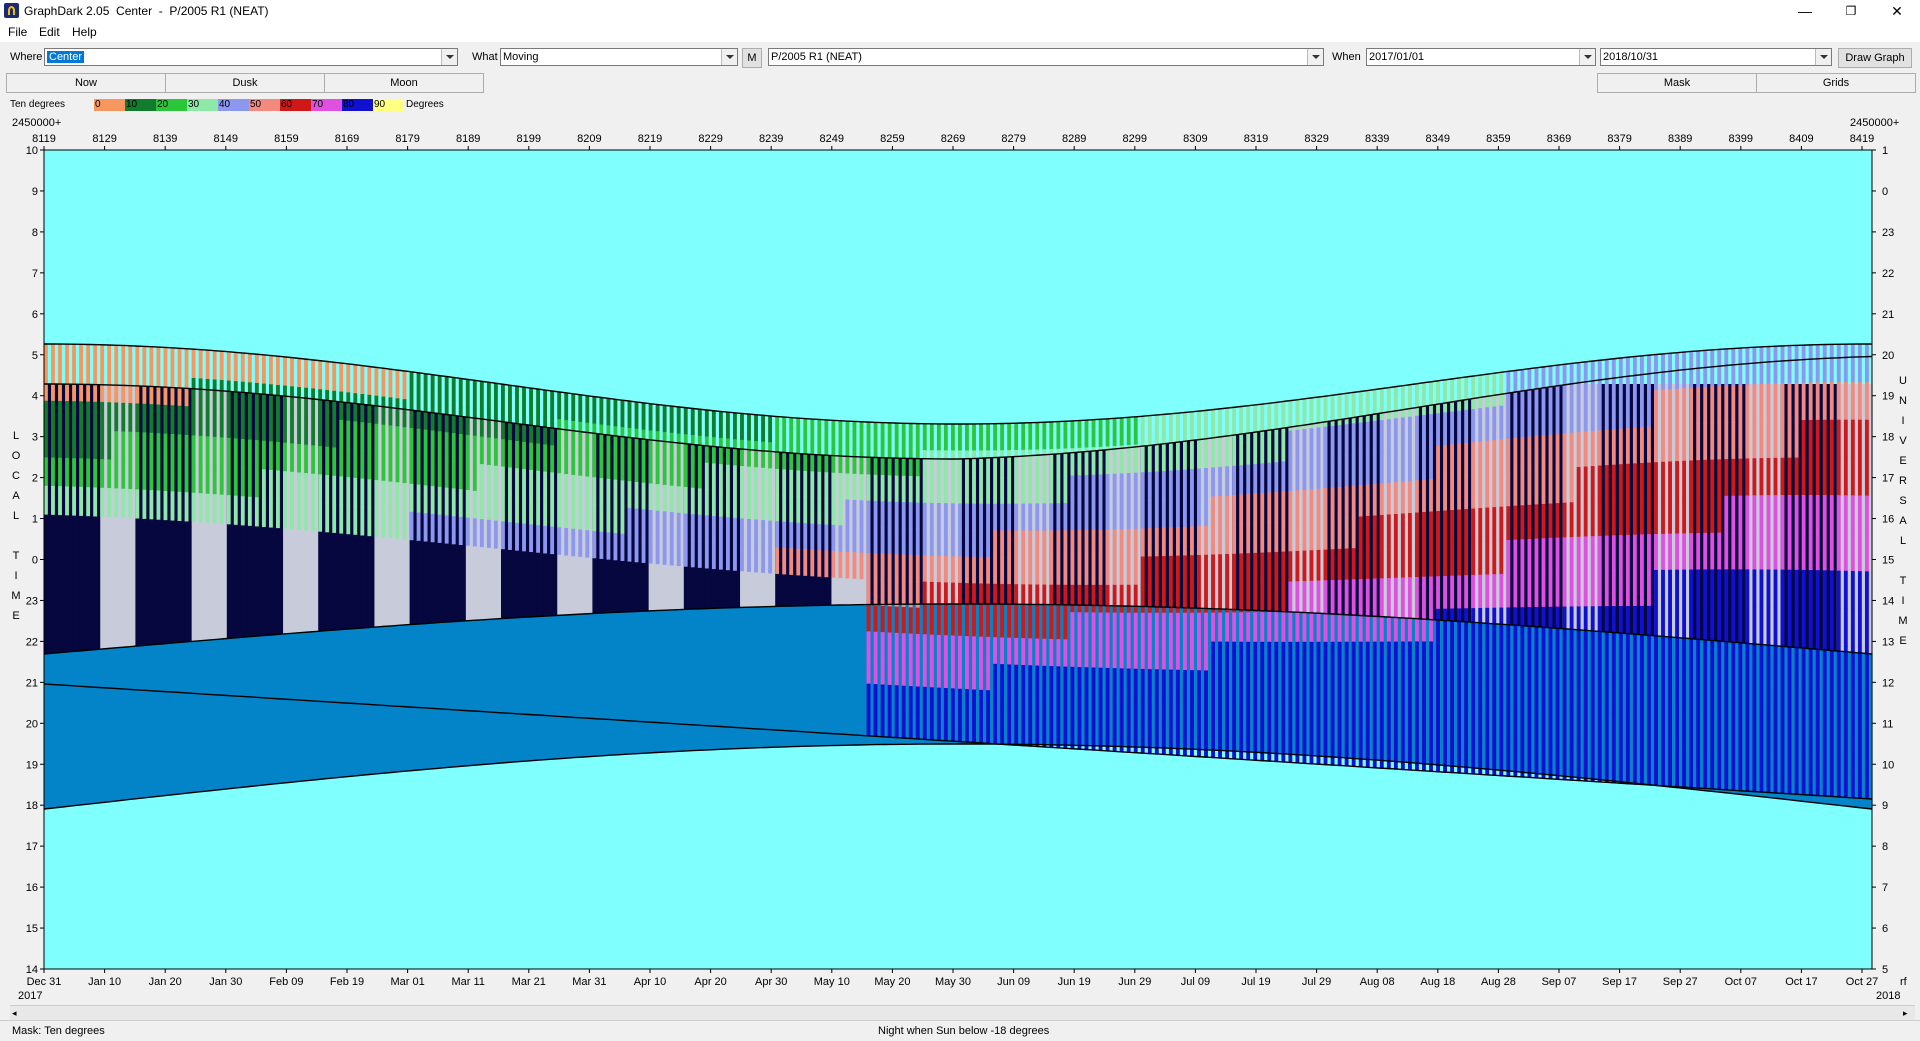  What do you see at coordinates (251, 57) in the screenshot?
I see `where-combo: Center` at bounding box center [251, 57].